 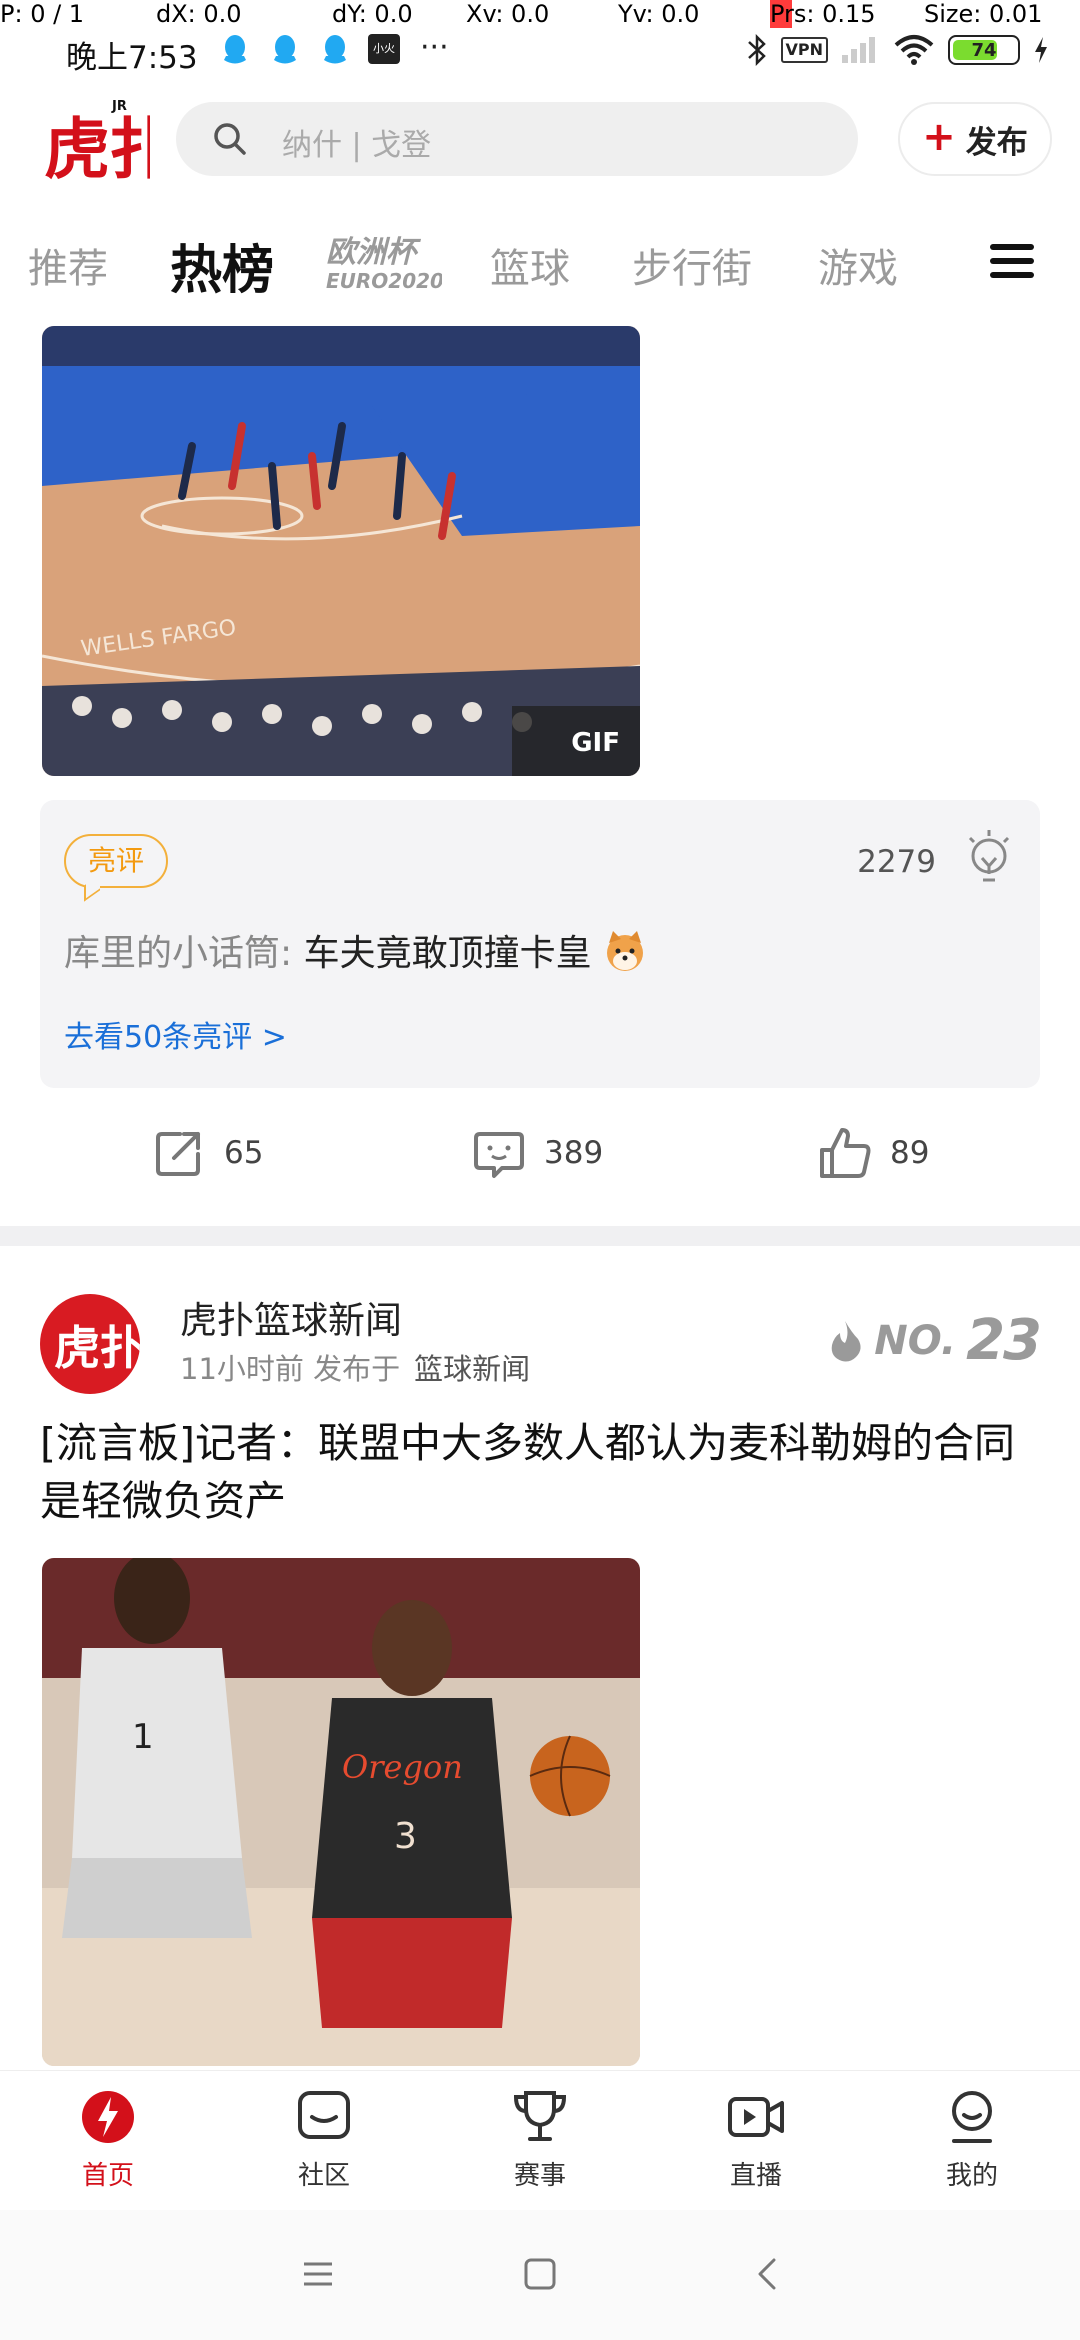 I want to click on publish-label: 发布, so click(x=996, y=142).